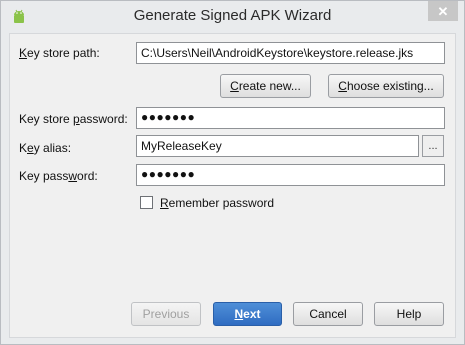 The width and height of the screenshot is (465, 345). What do you see at coordinates (23, 53) in the screenshot?
I see `key-store-path-label-mnemonic: K` at bounding box center [23, 53].